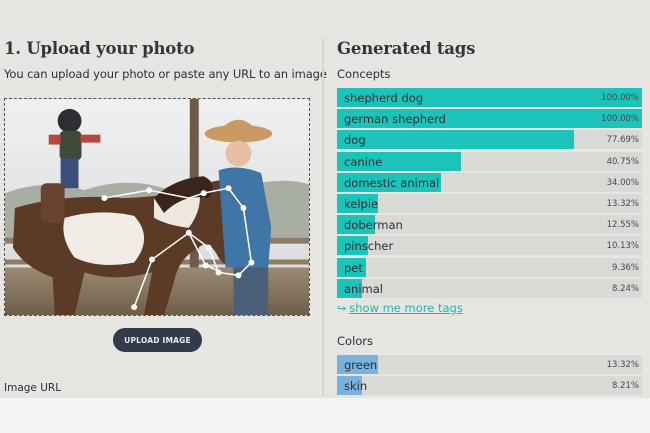 The image size is (650, 433). I want to click on concept-tag-row: dog 77.69%, so click(489, 140).